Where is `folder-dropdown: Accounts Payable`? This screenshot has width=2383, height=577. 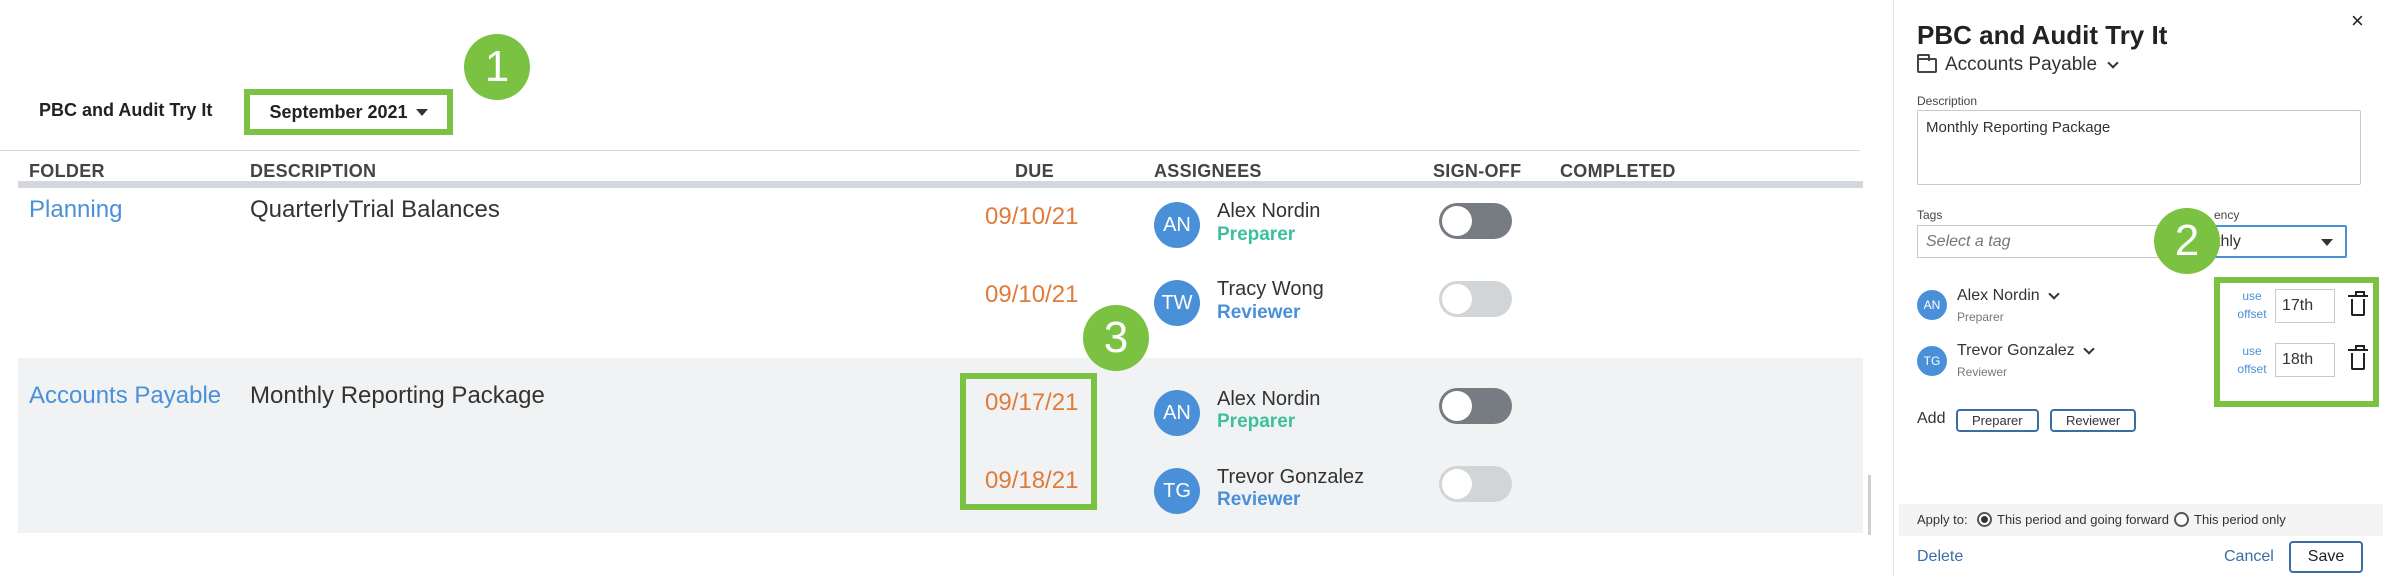
folder-dropdown: Accounts Payable is located at coordinates (2018, 64).